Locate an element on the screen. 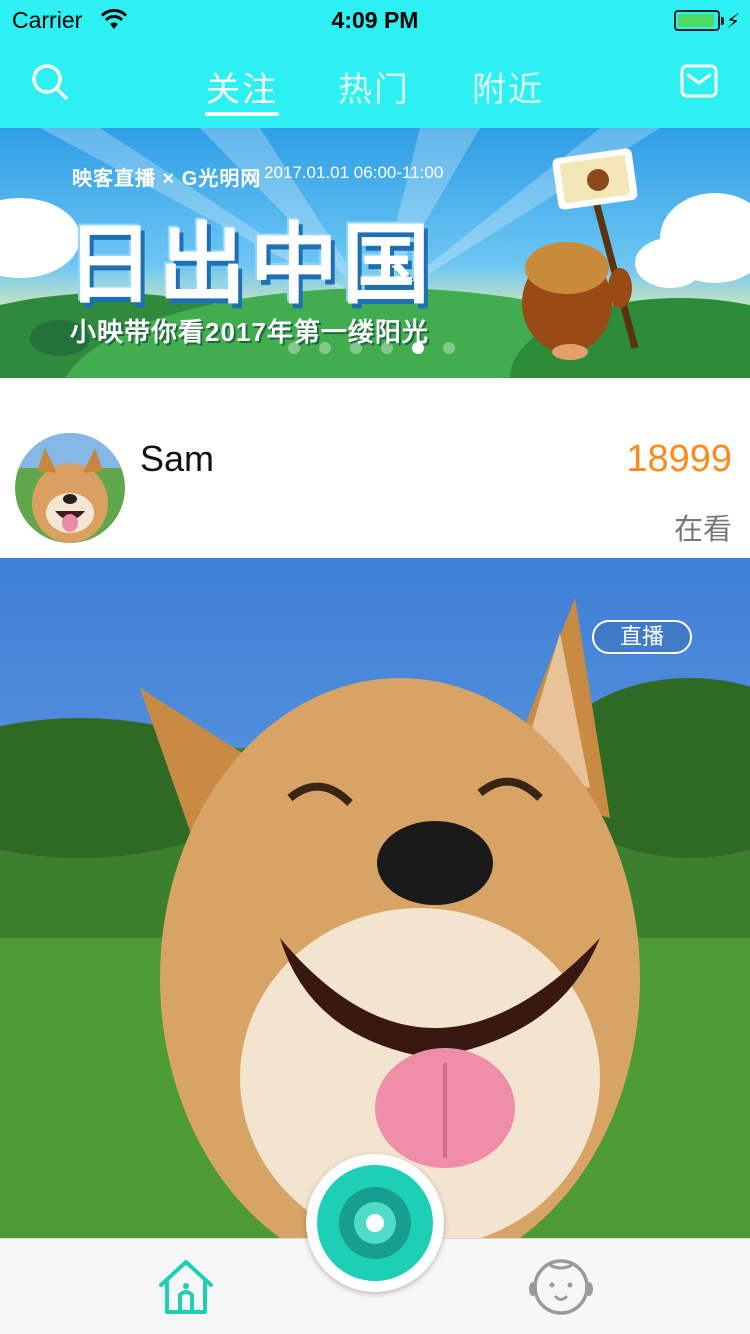 This screenshot has height=1334, width=750. live-badge: 直播 is located at coordinates (642, 637).